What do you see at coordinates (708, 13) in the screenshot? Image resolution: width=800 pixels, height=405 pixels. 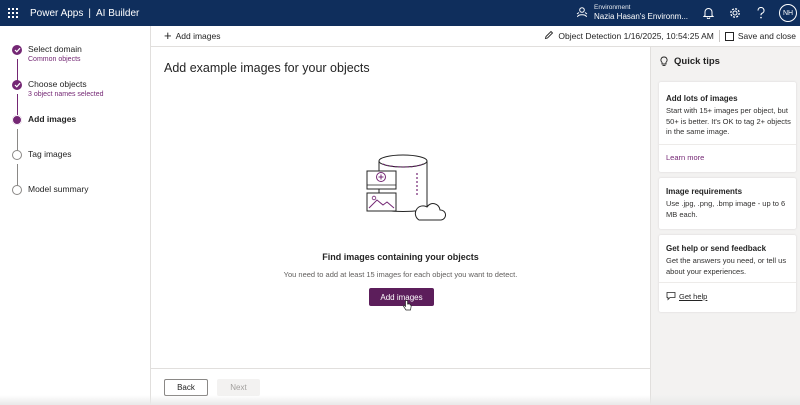 I see `bell-icon` at bounding box center [708, 13].